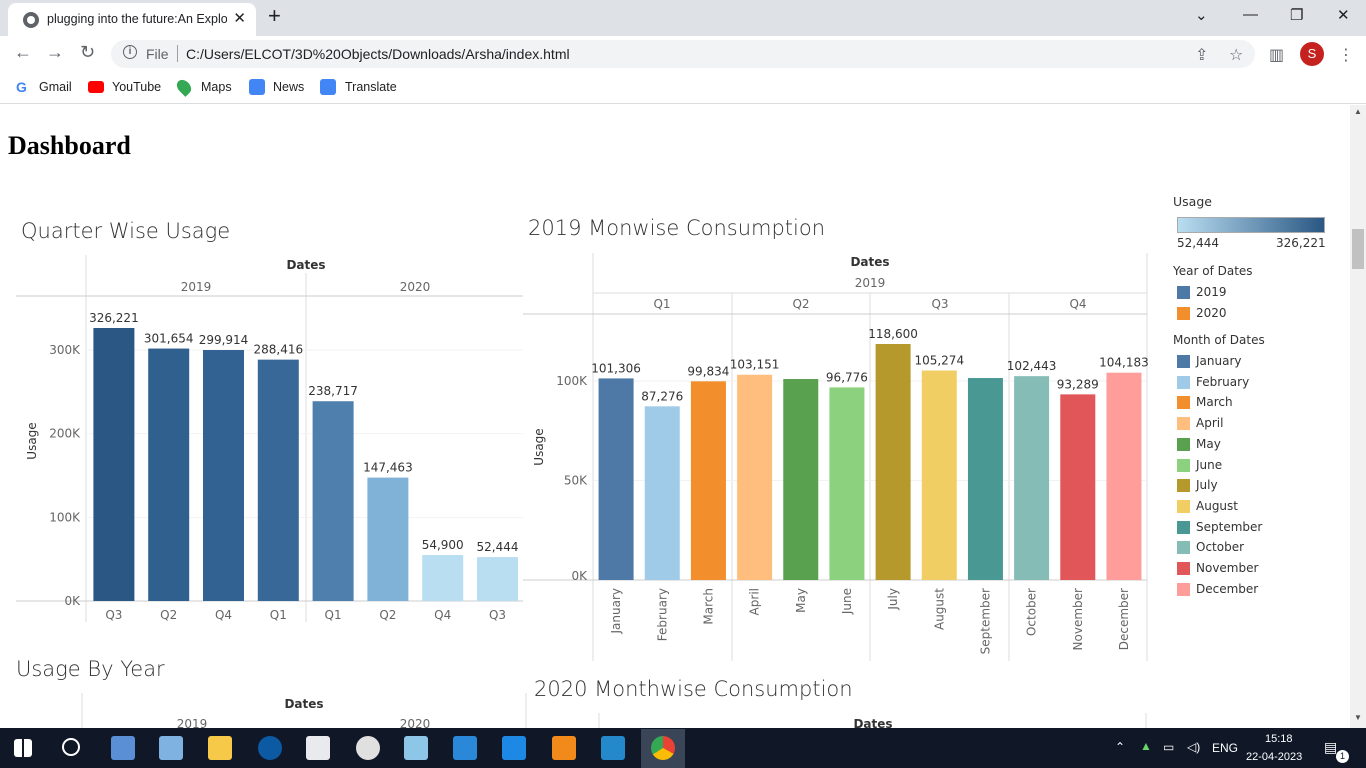 The image size is (1366, 768). Describe the element at coordinates (1211, 313) in the screenshot. I see `legend-item-2020: 2020` at that location.